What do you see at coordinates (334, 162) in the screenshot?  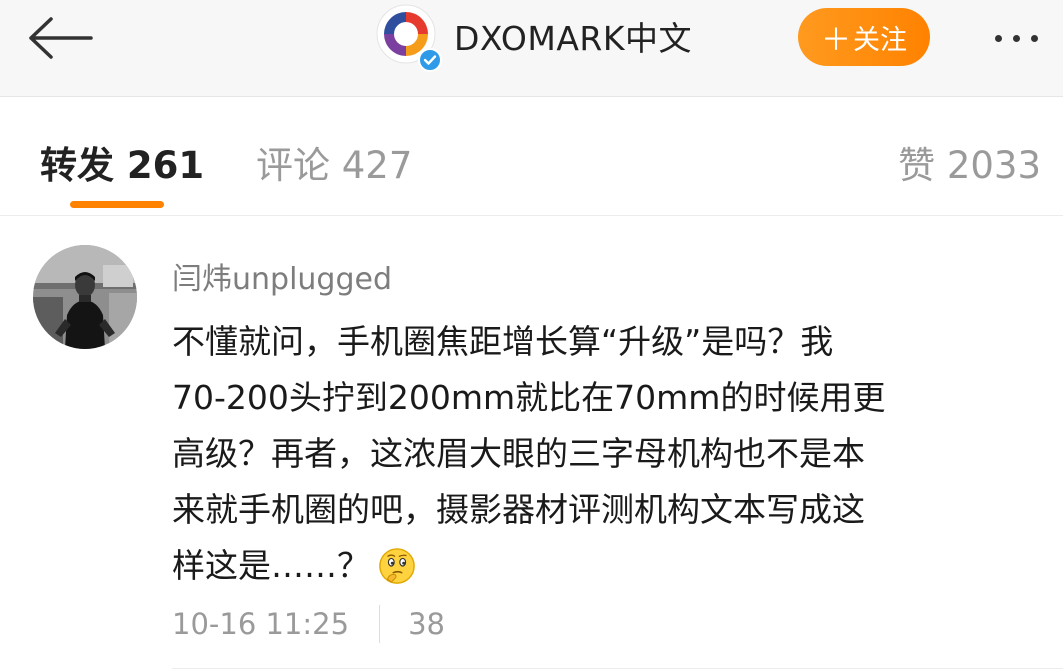 I see `tab-comment: 评论 427` at bounding box center [334, 162].